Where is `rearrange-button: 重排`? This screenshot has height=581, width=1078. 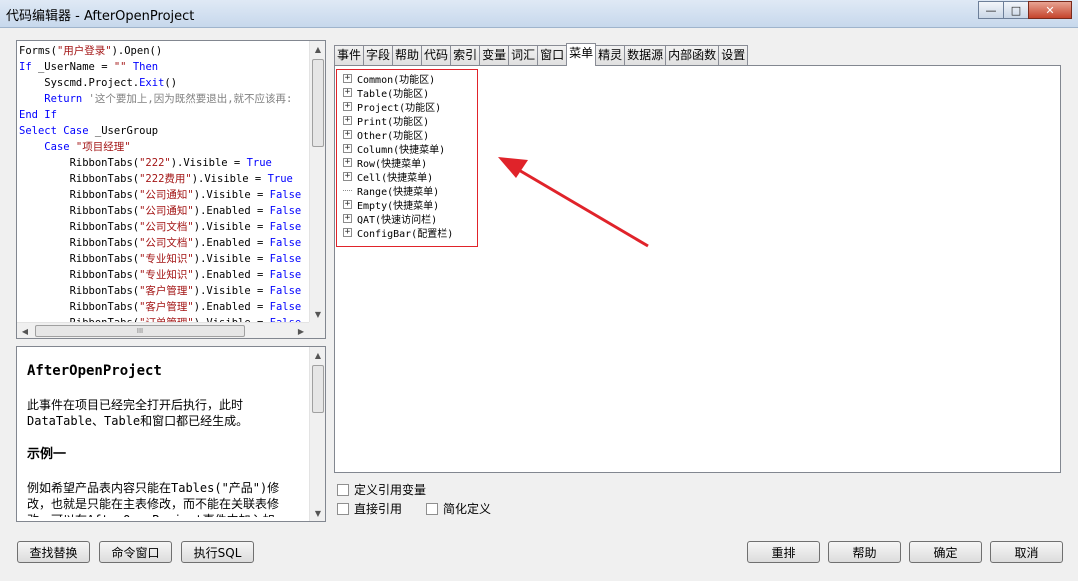 rearrange-button: 重排 is located at coordinates (783, 552).